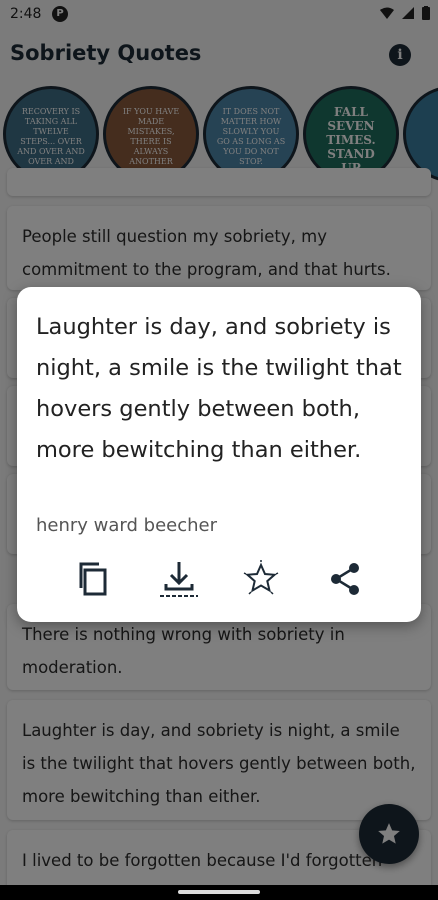  Describe the element at coordinates (219, 579) in the screenshot. I see `dialog-actions` at that location.